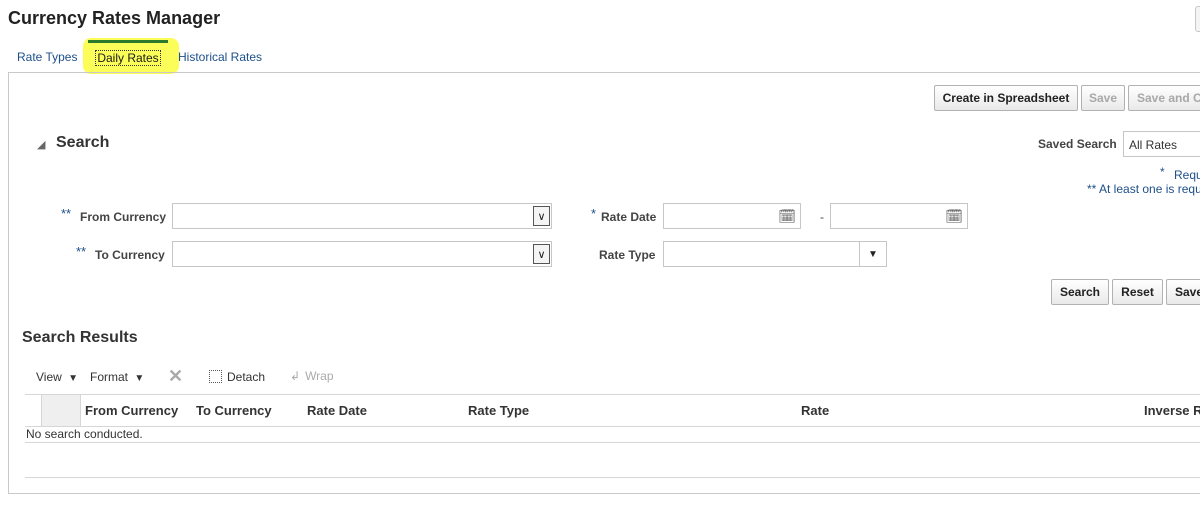  Describe the element at coordinates (84, 434) in the screenshot. I see `empty-results-message: No search conducted.` at that location.